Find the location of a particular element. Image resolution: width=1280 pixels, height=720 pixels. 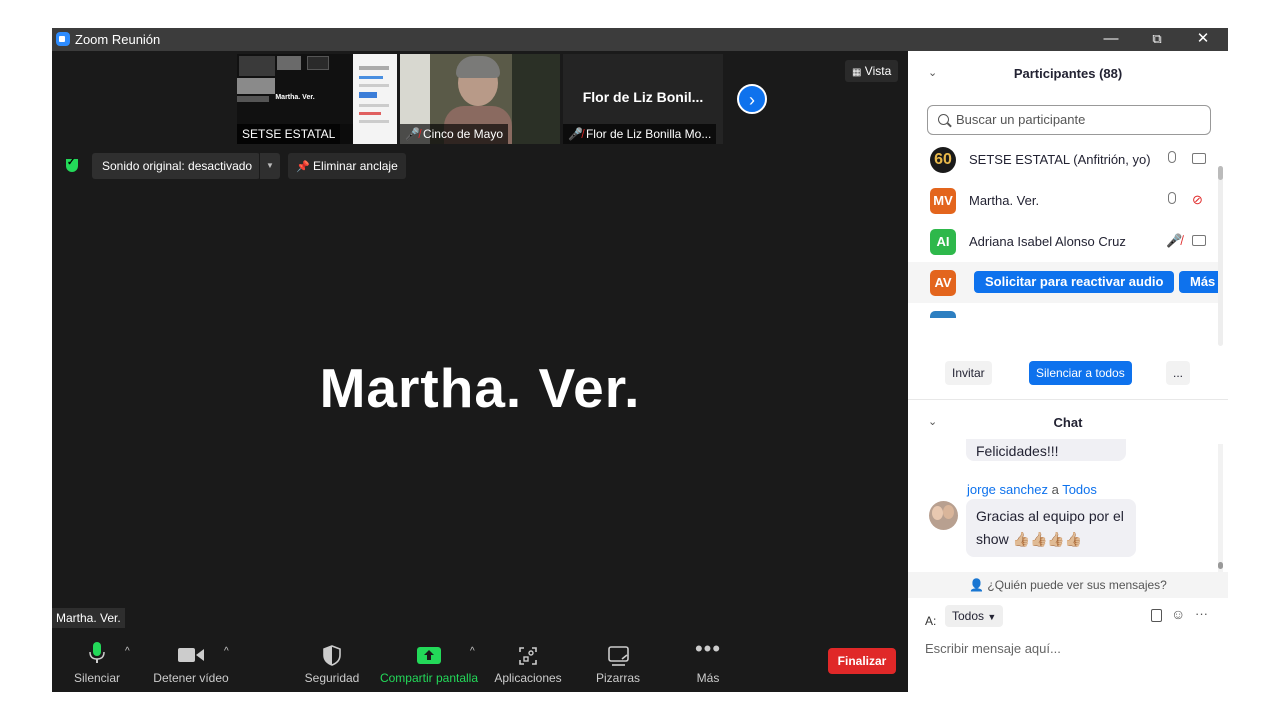

chevron-right-icon: › is located at coordinates (752, 100).